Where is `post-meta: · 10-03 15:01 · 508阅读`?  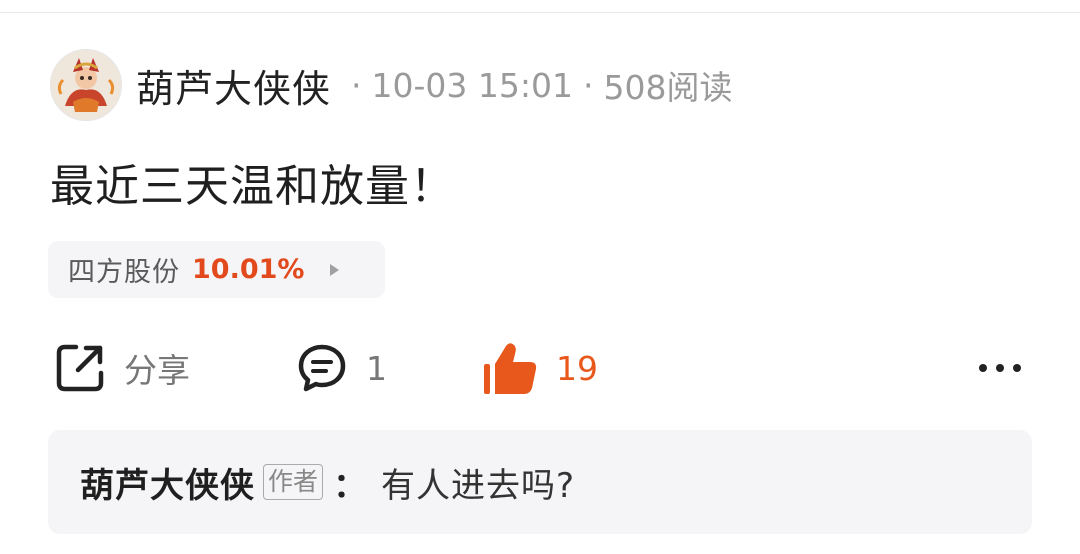
post-meta: · 10-03 15:01 · 508阅读 is located at coordinates (536, 85).